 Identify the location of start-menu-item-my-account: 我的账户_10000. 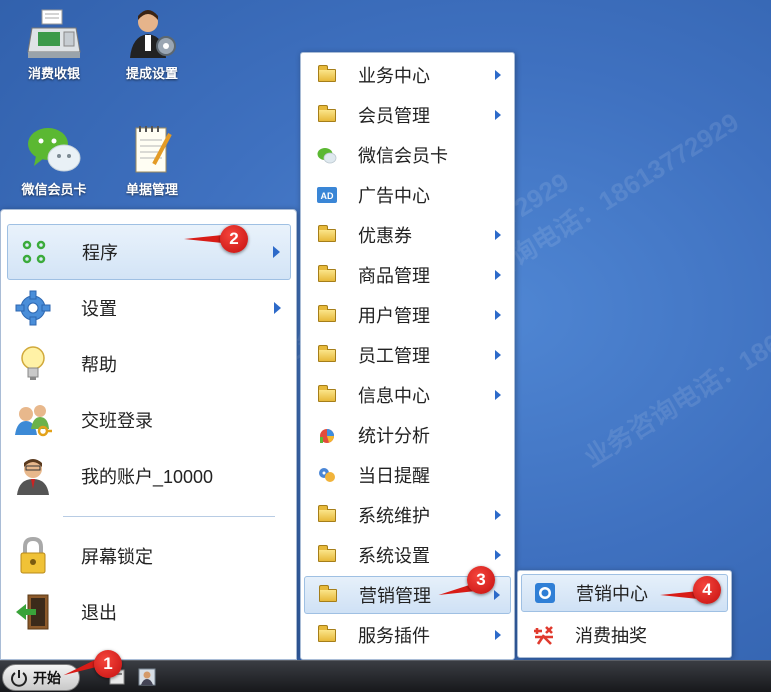
(149, 476).